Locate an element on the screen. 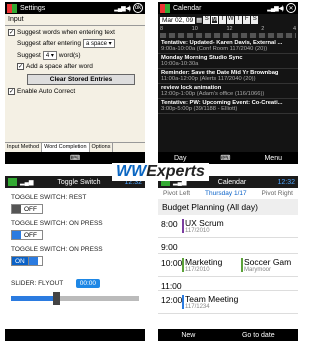 This screenshot has height=344, width=320. autocorrect-option: ✓ Enable Auto Correct is located at coordinates (75, 91).